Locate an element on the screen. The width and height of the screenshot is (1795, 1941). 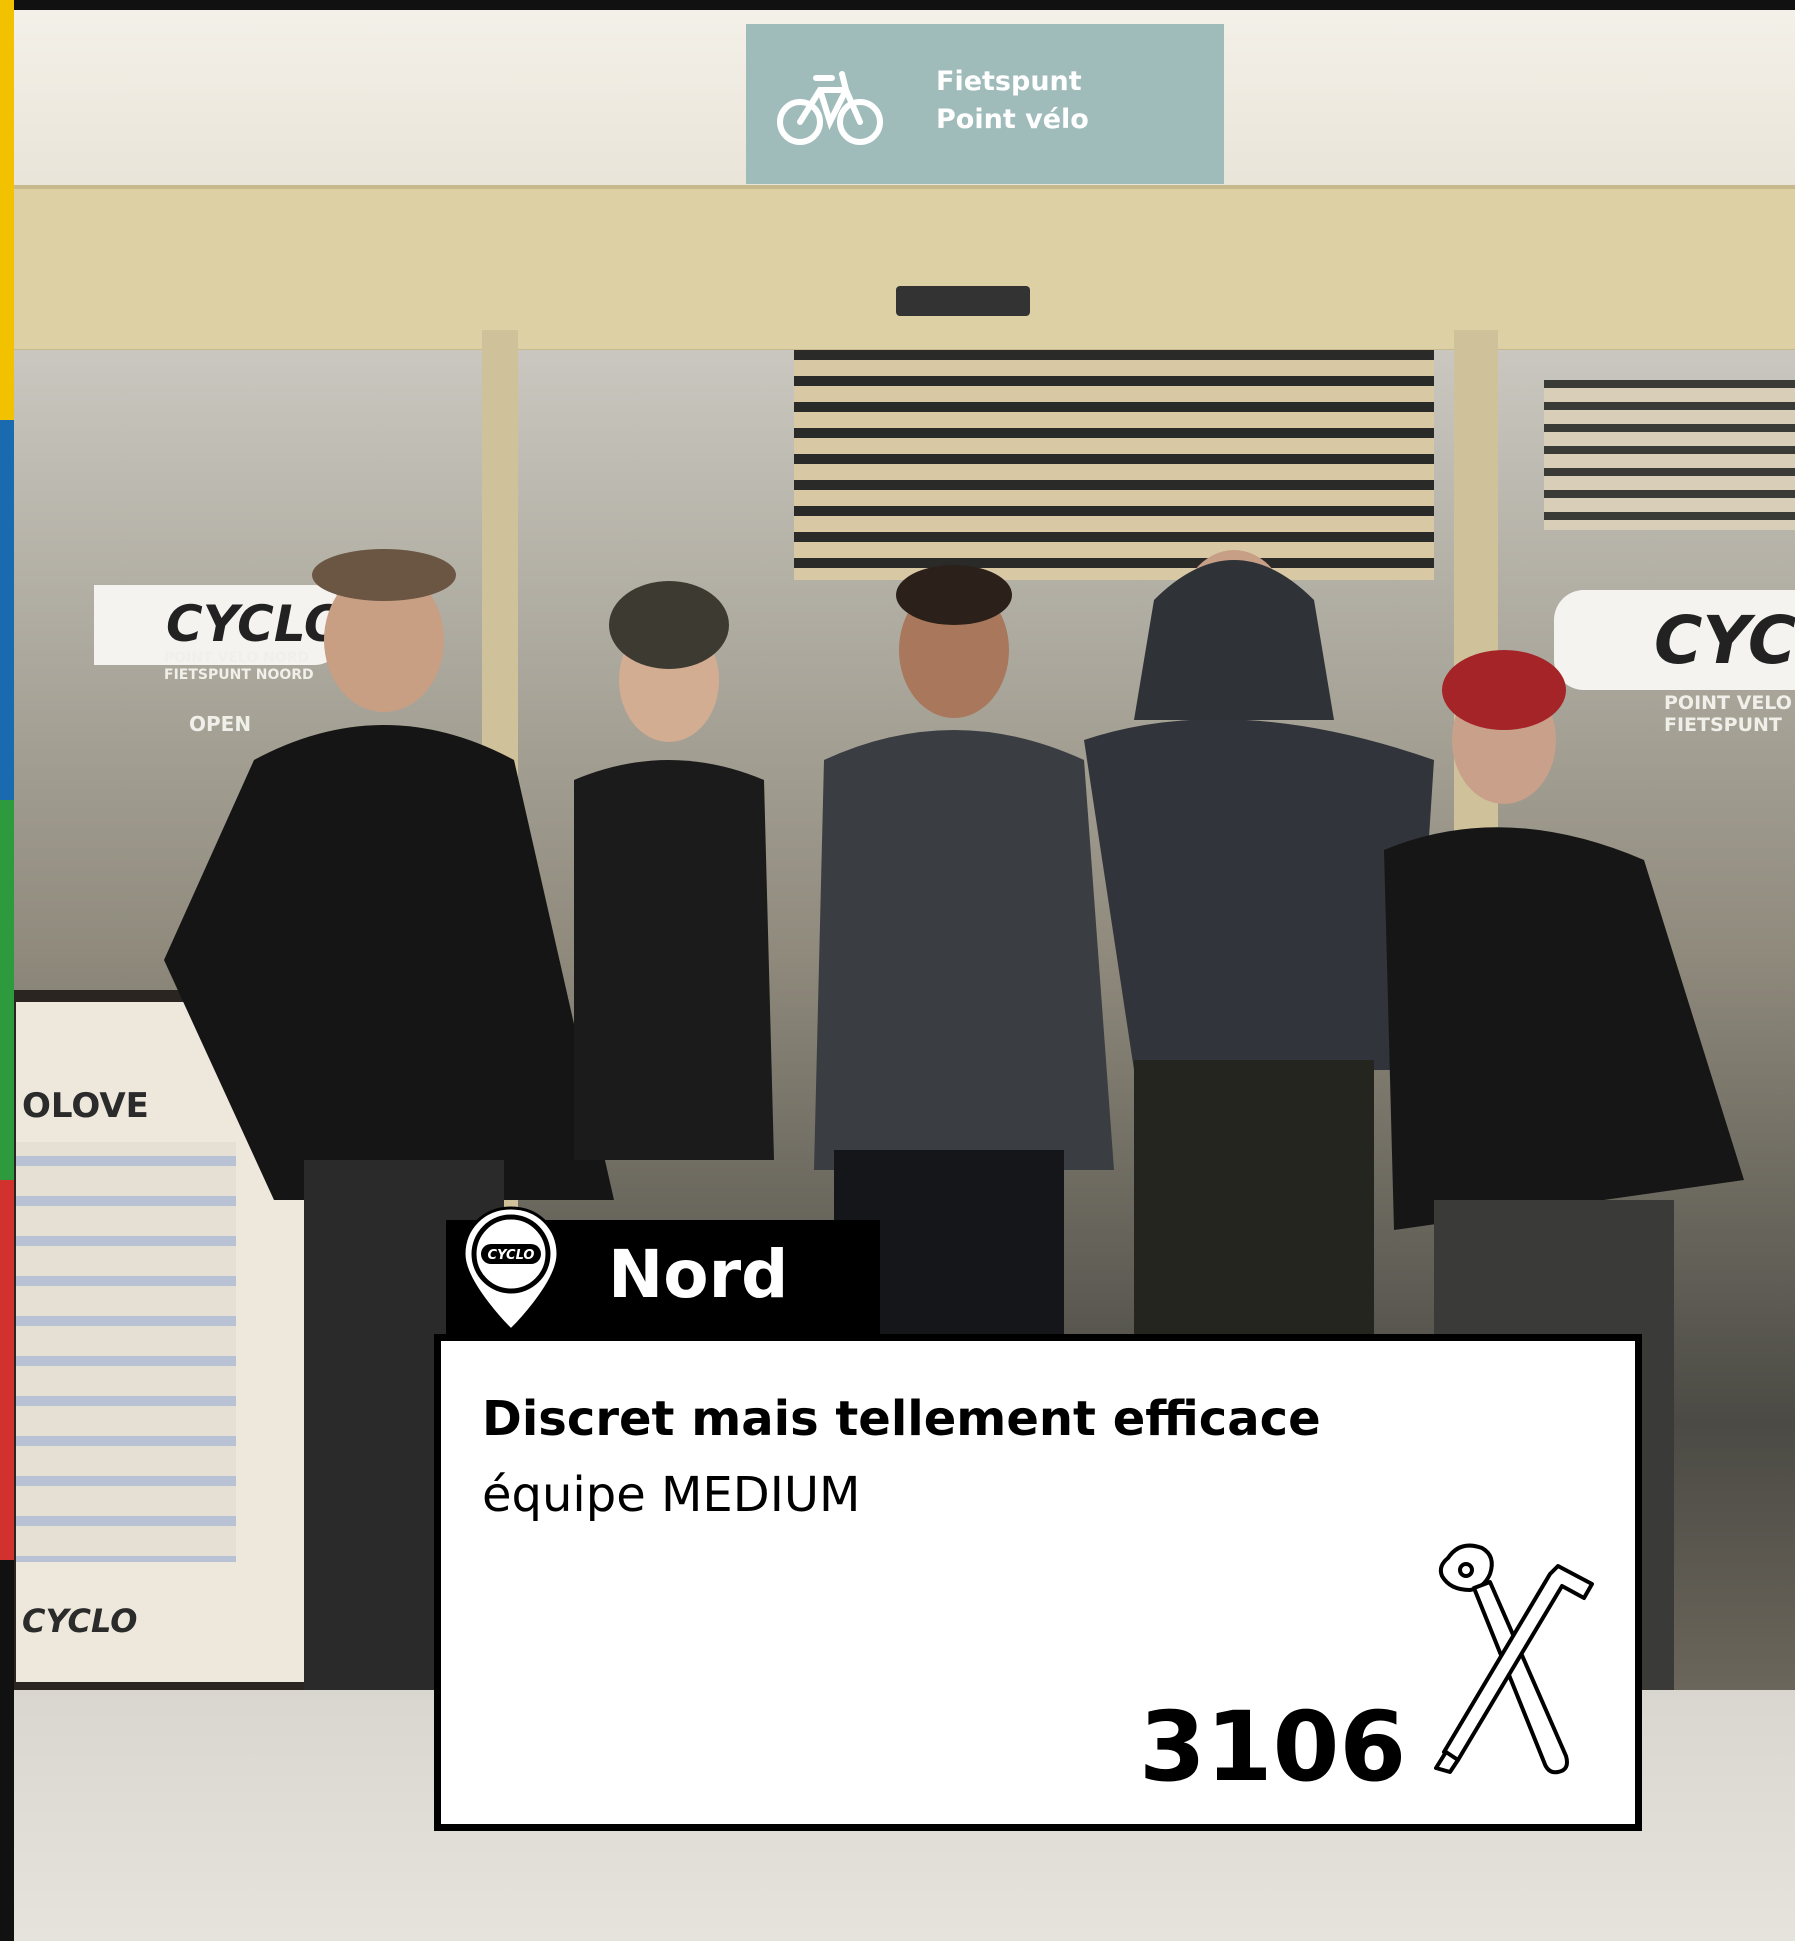
team-tagline: Discret mais tellement efficace is located at coordinates (901, 1419).